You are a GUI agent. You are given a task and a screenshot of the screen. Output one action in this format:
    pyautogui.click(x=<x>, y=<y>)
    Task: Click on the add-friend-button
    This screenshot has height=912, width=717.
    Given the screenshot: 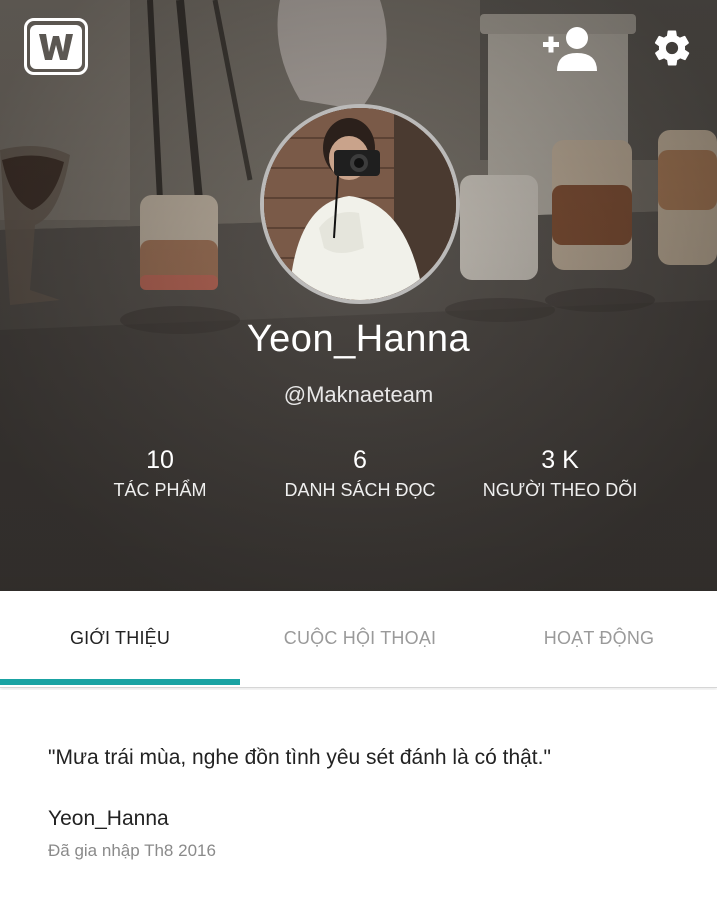 What is the action you would take?
    pyautogui.click(x=570, y=48)
    